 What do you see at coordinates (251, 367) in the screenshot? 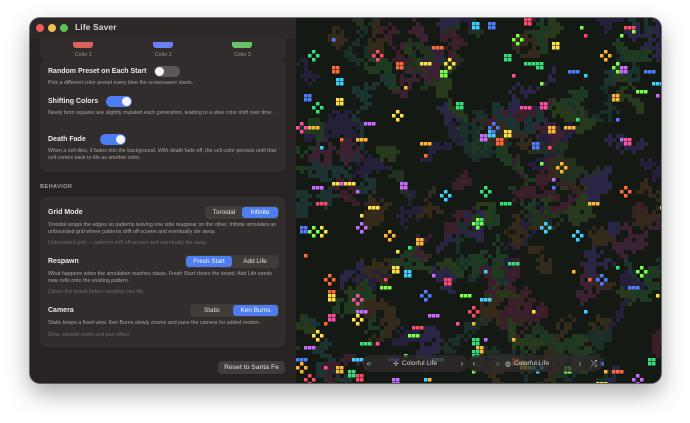
I see `reset-button: Reset to Santa Fe` at bounding box center [251, 367].